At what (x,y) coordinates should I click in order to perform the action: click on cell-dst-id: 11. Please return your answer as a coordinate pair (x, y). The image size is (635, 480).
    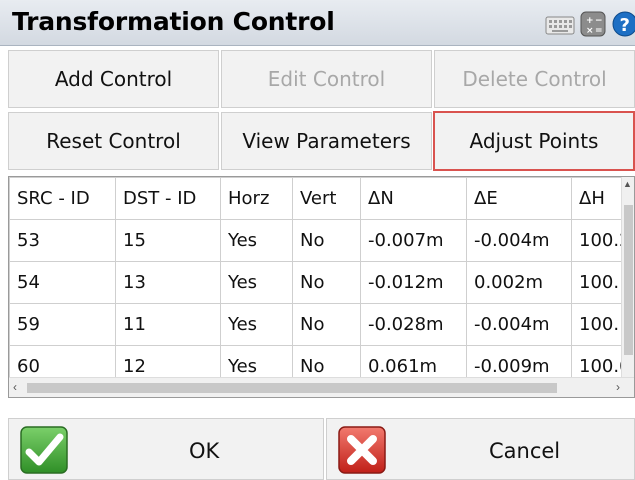
    Looking at the image, I should click on (168, 324).